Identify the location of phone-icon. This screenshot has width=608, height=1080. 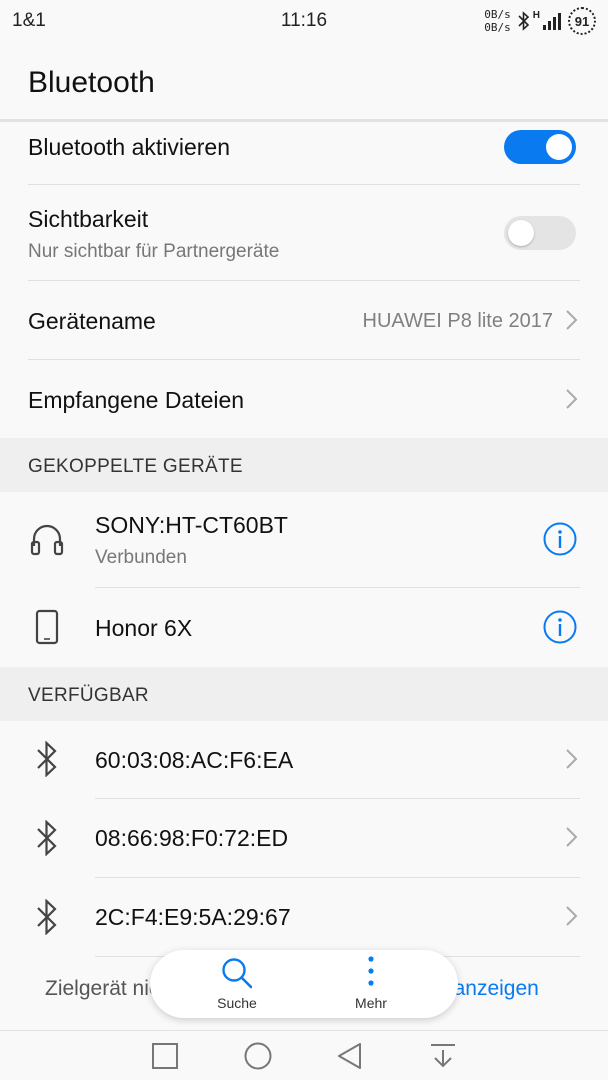
(47, 627).